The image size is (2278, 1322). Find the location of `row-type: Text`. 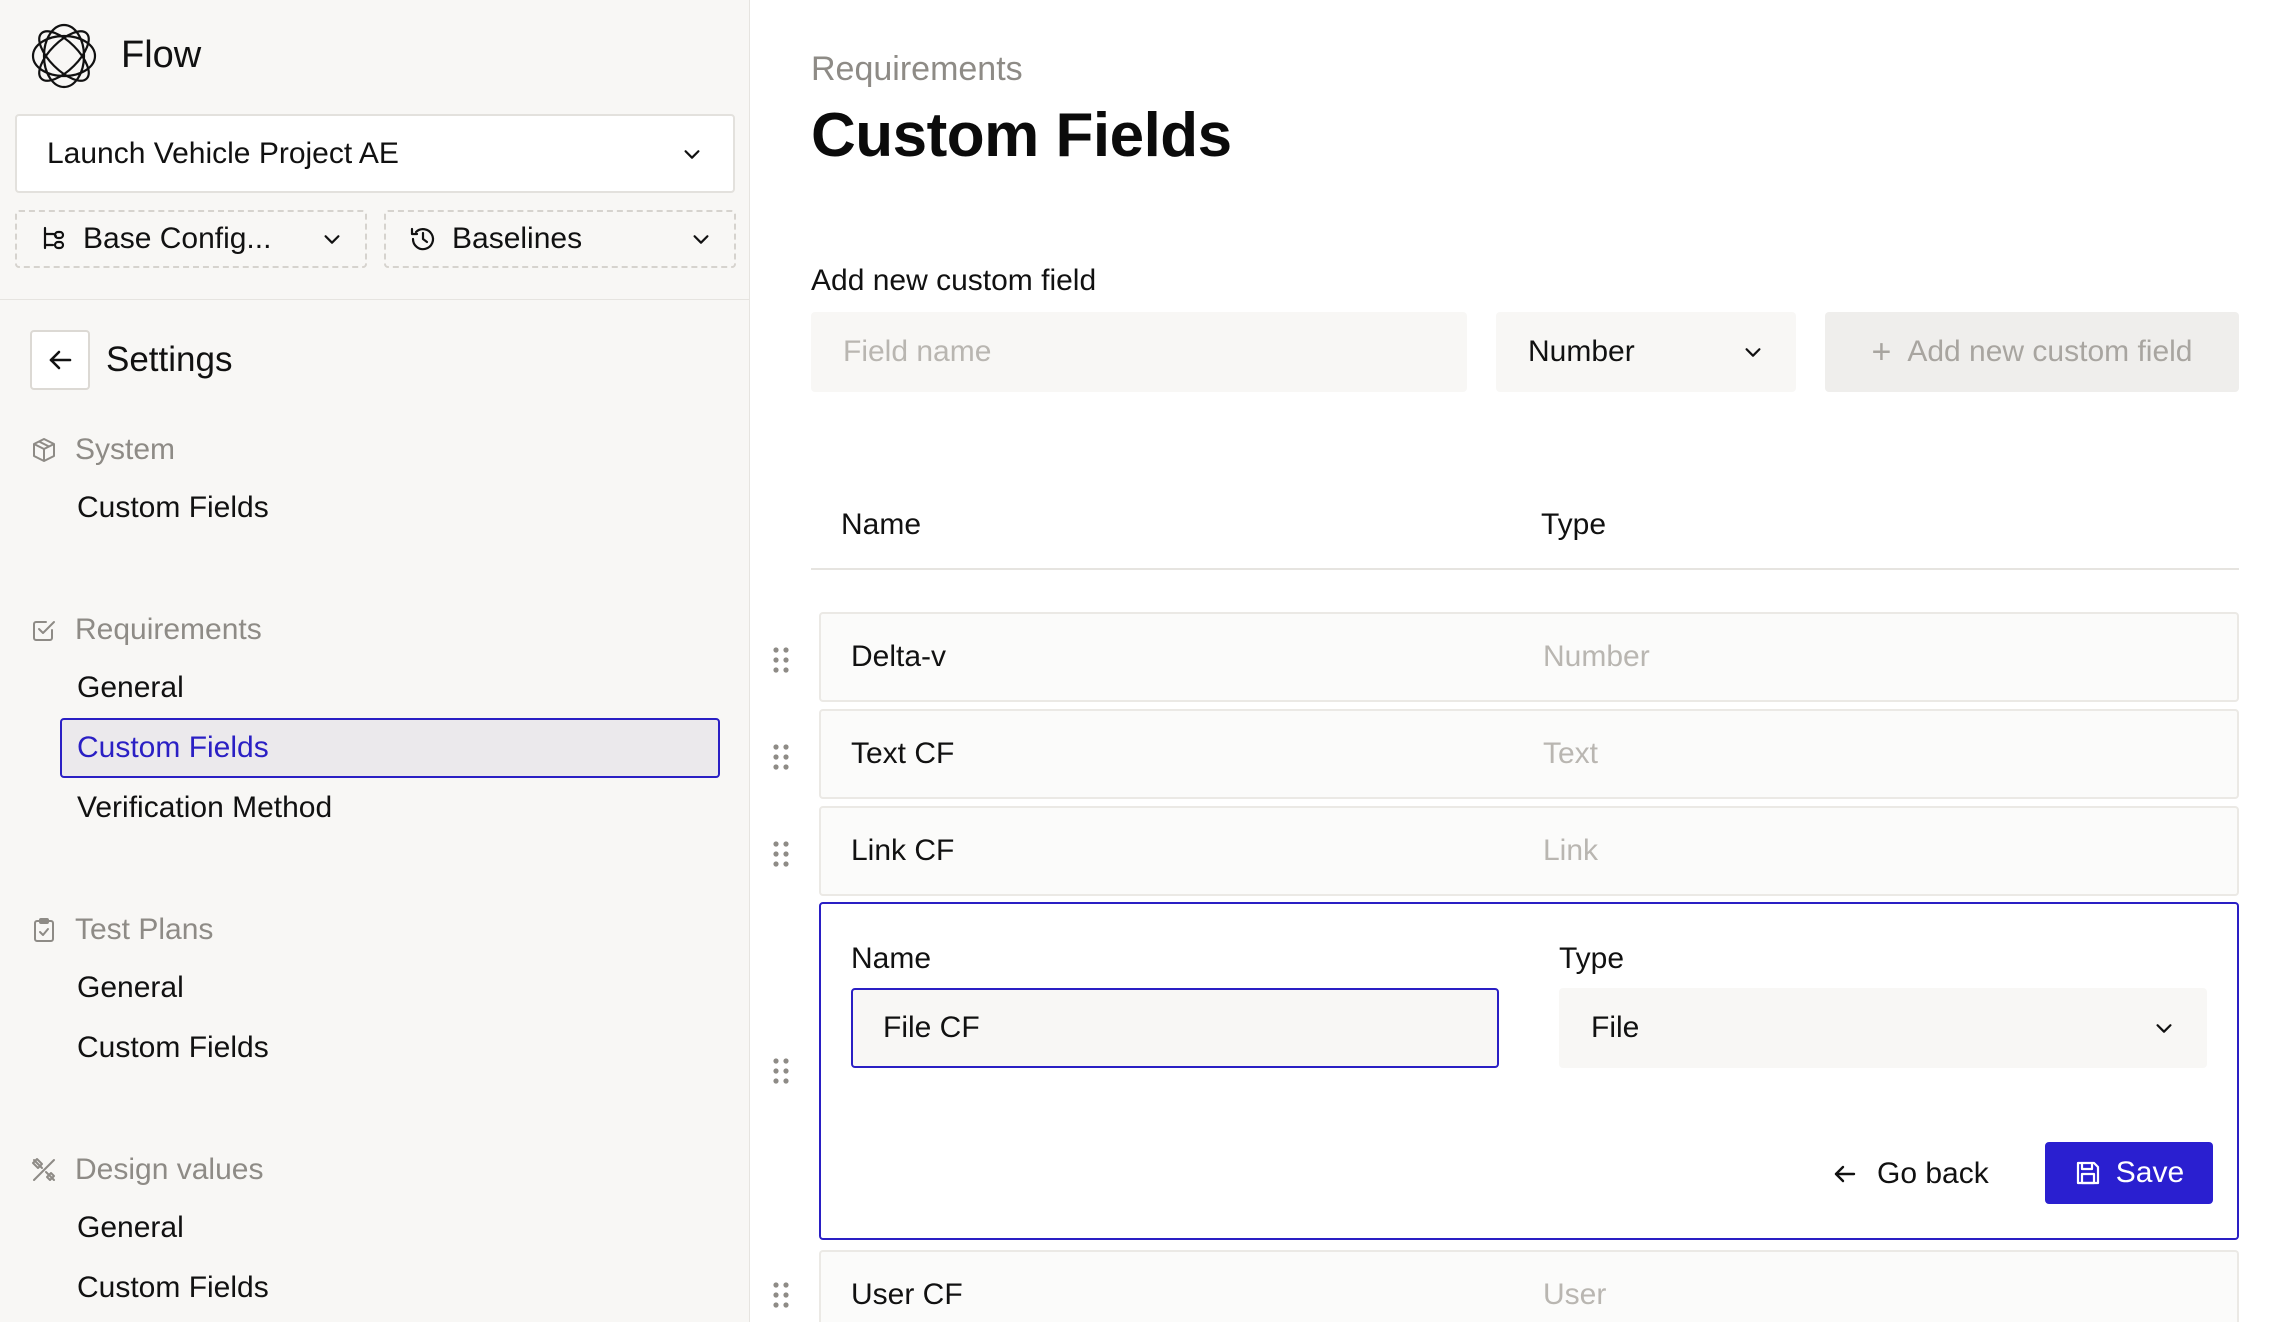

row-type: Text is located at coordinates (1571, 753).